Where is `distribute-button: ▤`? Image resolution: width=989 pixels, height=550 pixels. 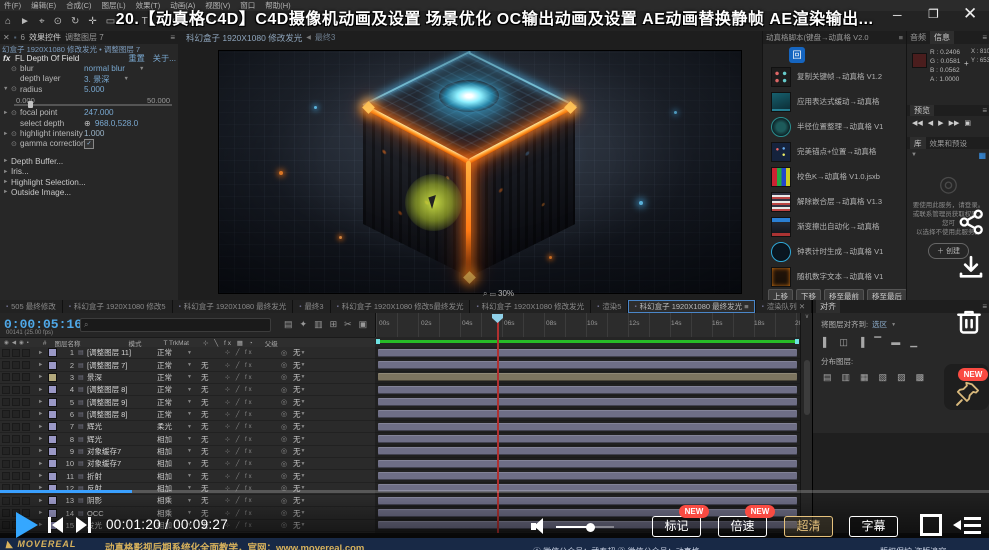 distribute-button: ▤ is located at coordinates (827, 377).